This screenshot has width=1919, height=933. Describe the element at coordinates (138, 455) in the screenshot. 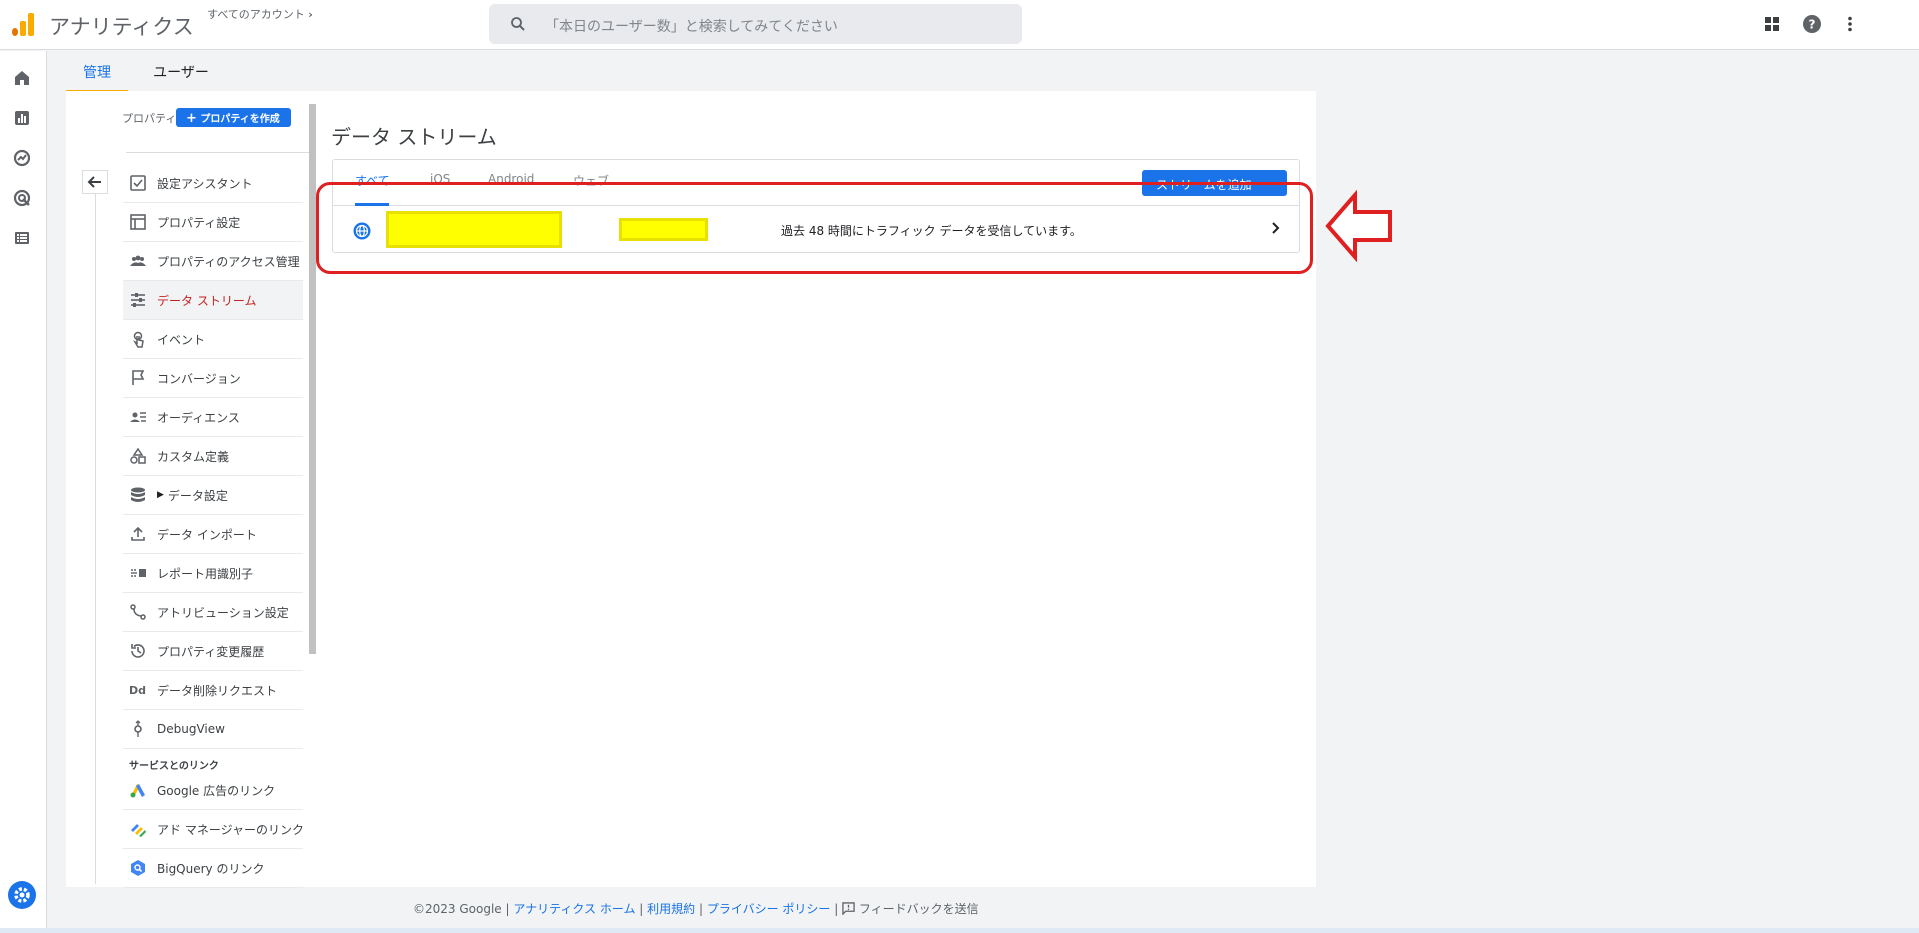

I see `shapes-icon` at that location.